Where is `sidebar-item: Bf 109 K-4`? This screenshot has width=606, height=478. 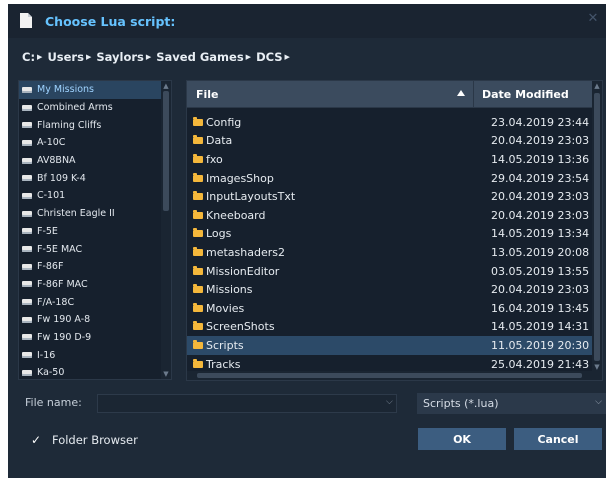 sidebar-item: Bf 109 K-4 is located at coordinates (95, 178).